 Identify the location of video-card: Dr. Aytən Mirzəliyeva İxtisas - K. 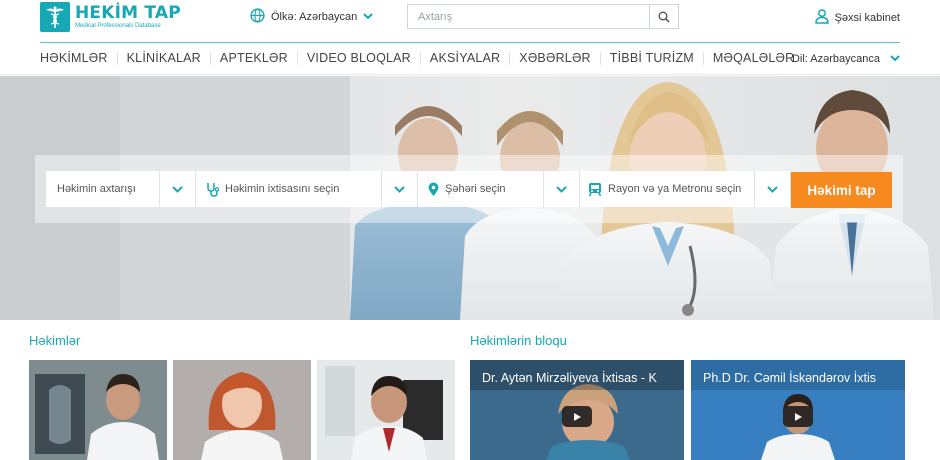
(577, 410).